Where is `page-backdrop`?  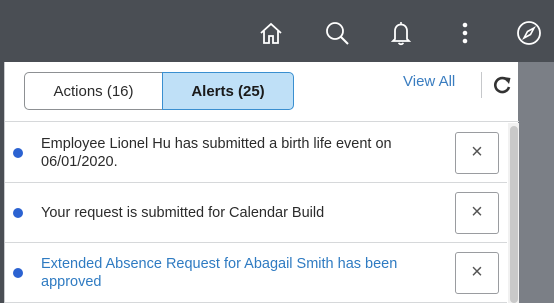 page-backdrop is located at coordinates (536, 182).